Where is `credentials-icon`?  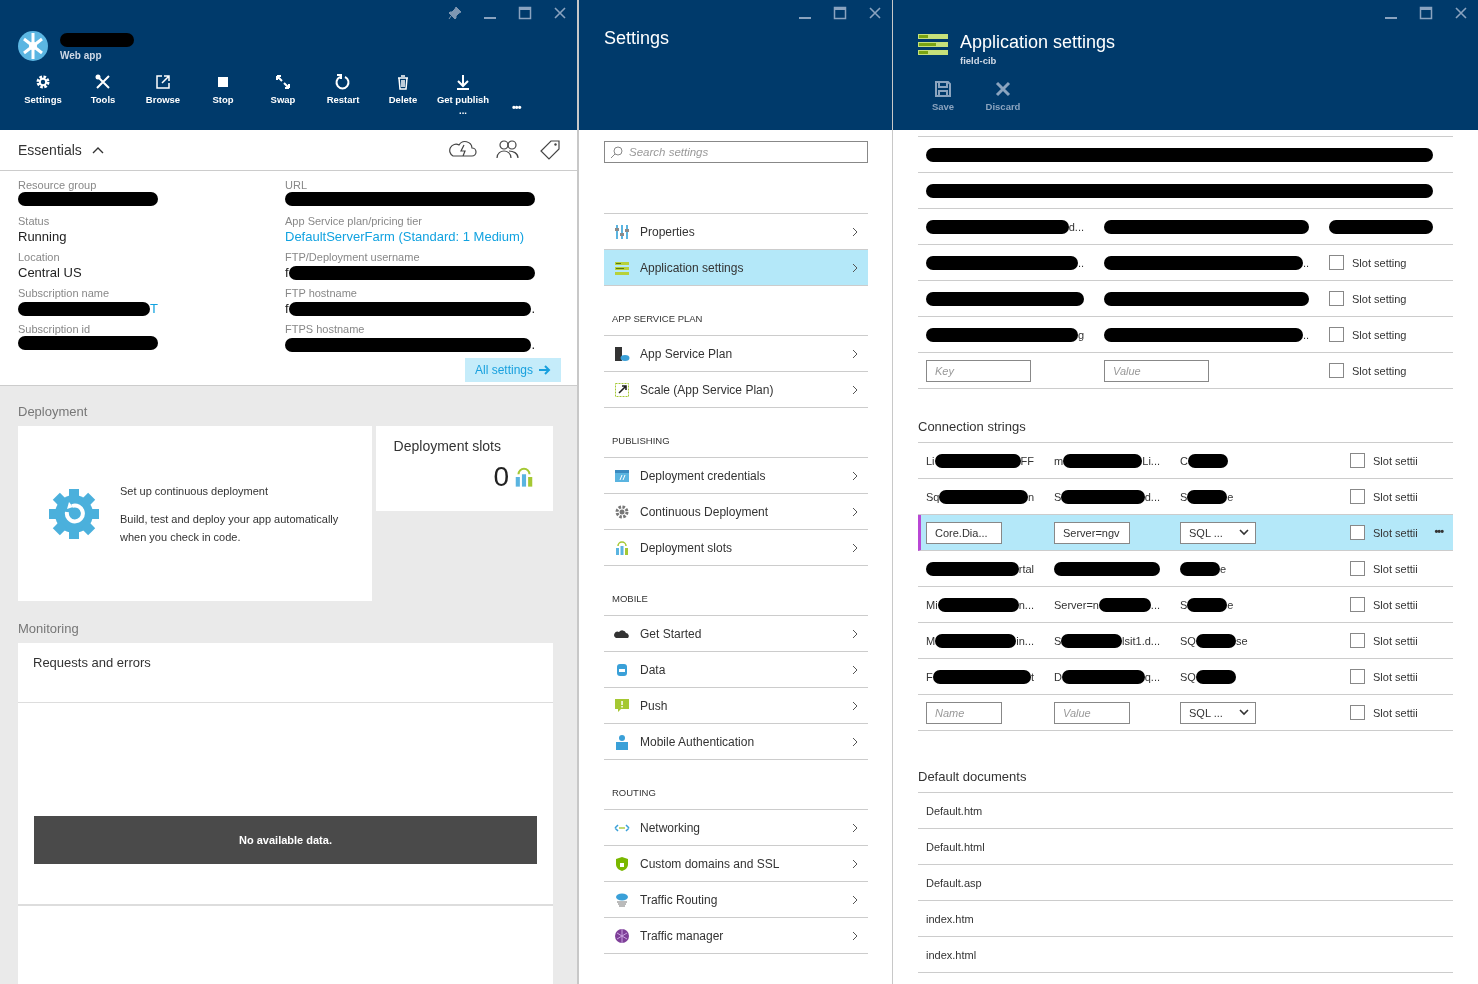
credentials-icon is located at coordinates (622, 475).